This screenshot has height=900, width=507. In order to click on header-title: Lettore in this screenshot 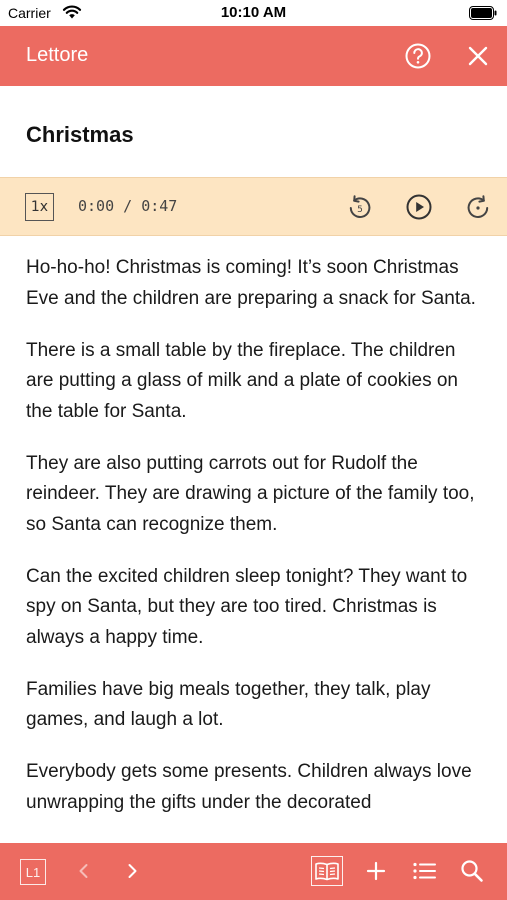, I will do `click(57, 55)`.